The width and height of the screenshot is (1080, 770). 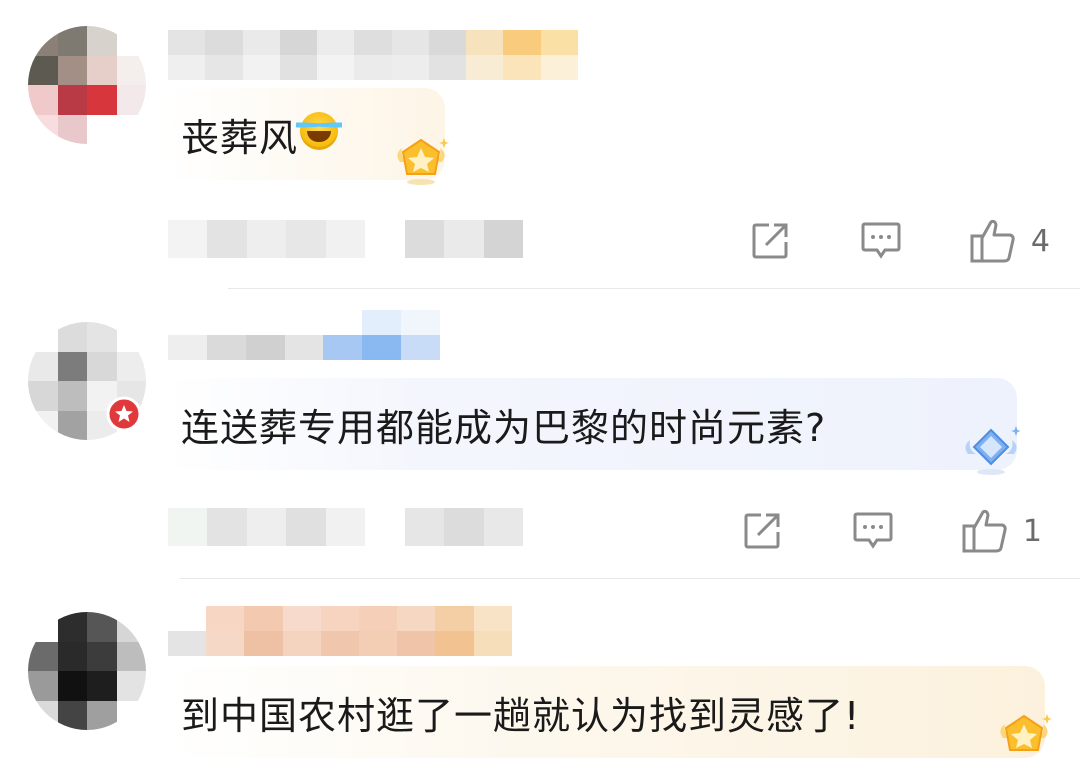 I want to click on verified-badge-icon, so click(x=124, y=414).